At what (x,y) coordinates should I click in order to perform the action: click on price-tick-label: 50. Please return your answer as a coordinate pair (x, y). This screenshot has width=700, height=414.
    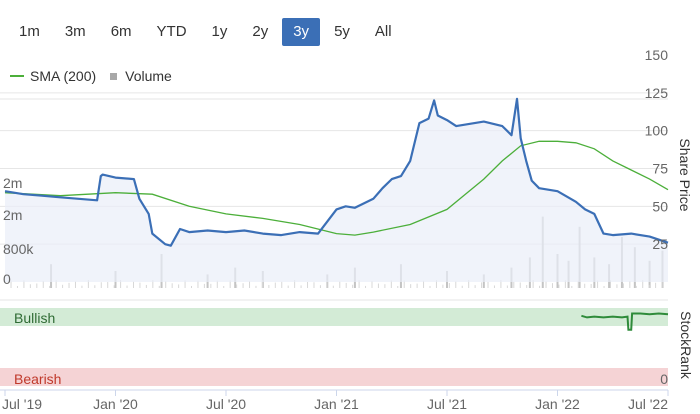
    Looking at the image, I should click on (660, 206).